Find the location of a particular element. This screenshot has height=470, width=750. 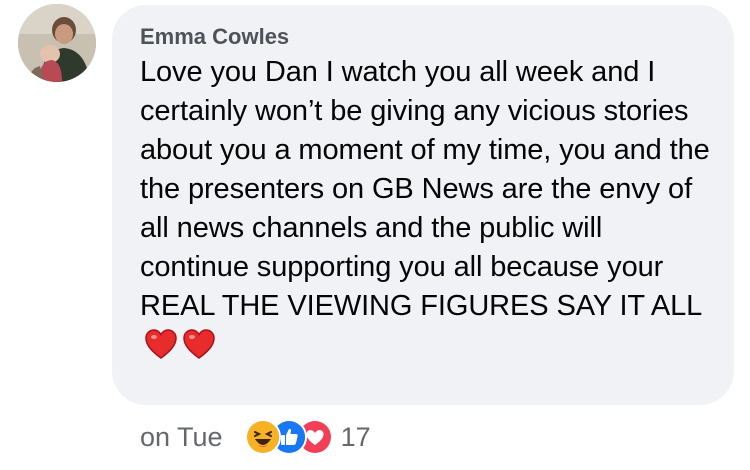

haha-reaction-icon is located at coordinates (262, 437).